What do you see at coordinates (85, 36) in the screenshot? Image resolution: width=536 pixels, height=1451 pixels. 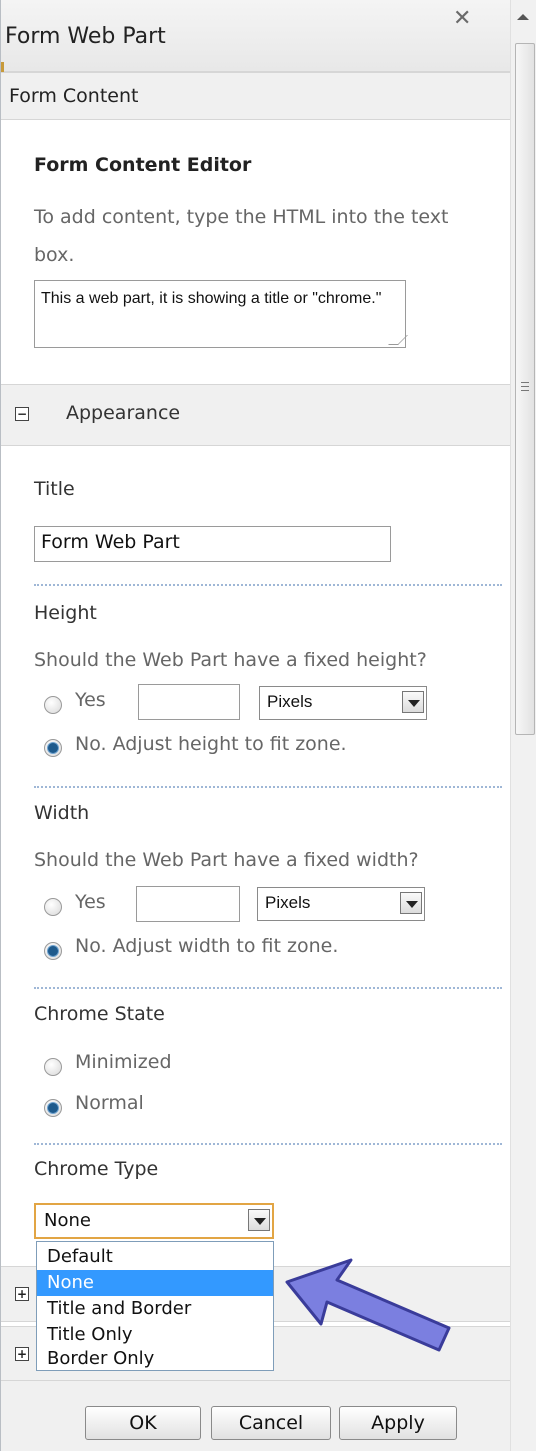 I see `tool-pane-title: Form Web Part` at bounding box center [85, 36].